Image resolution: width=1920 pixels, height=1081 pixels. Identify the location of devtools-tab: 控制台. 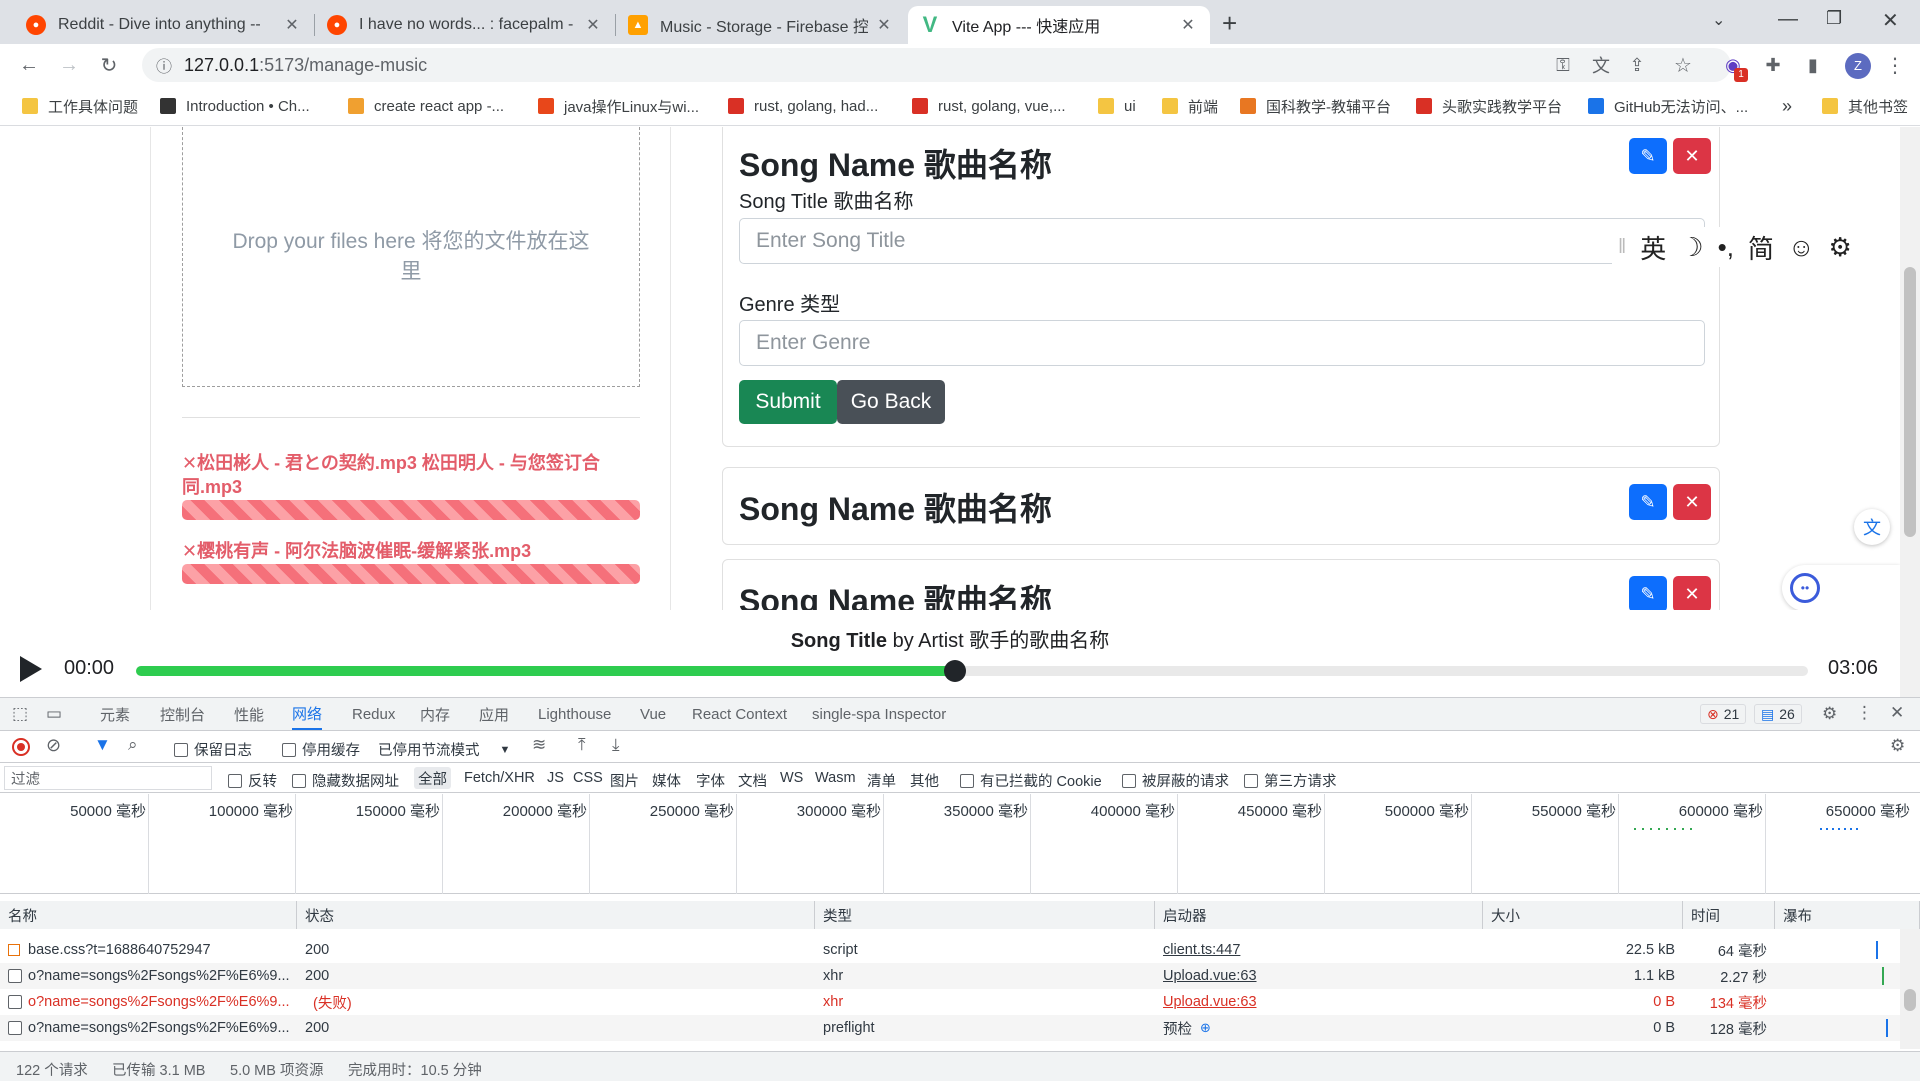
(182, 714).